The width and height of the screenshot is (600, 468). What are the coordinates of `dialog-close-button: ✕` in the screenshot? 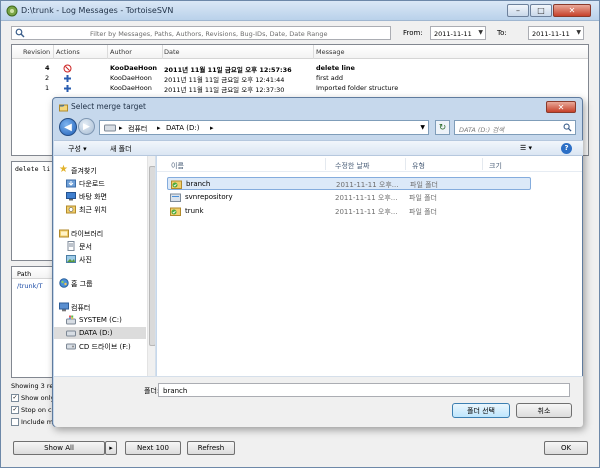 It's located at (561, 107).